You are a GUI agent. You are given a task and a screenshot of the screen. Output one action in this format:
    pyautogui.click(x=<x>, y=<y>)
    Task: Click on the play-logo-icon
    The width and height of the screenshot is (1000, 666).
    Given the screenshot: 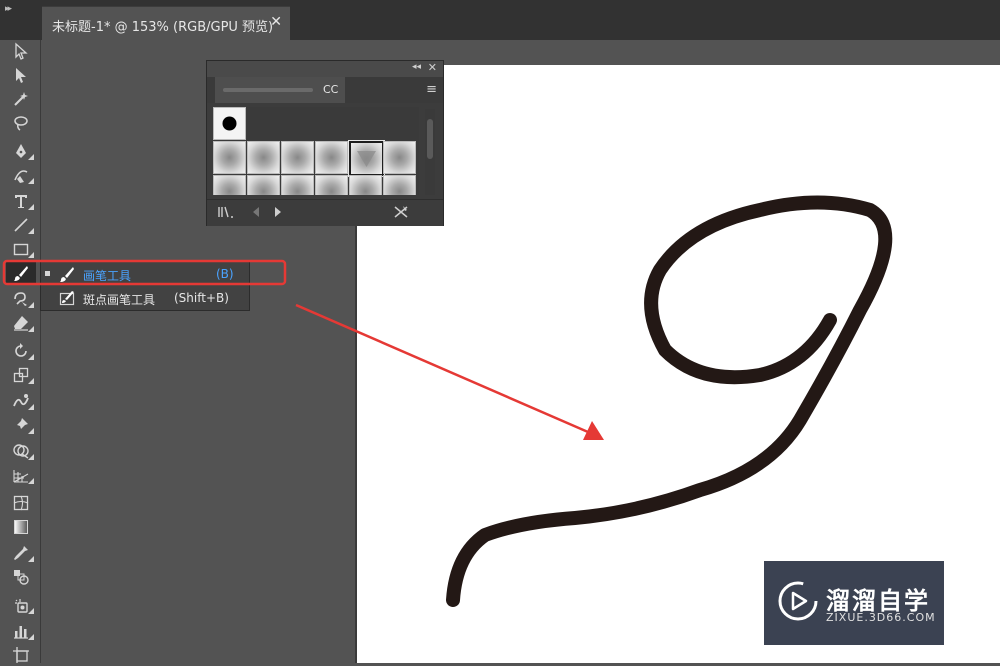 What is the action you would take?
    pyautogui.click(x=798, y=601)
    